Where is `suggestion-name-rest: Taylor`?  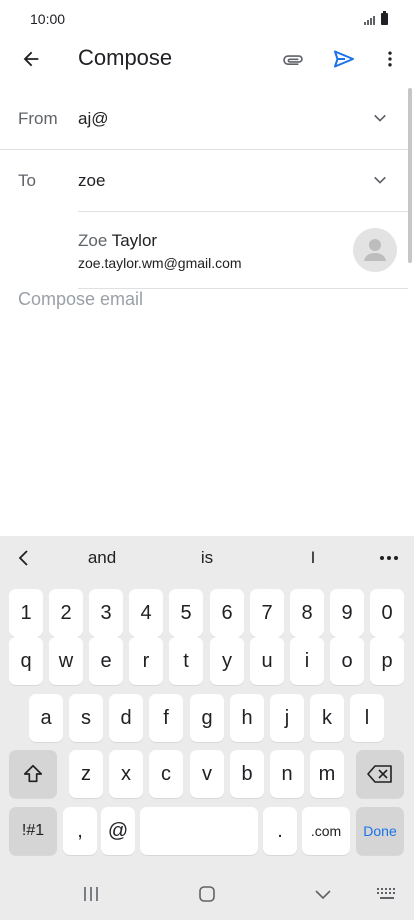 suggestion-name-rest: Taylor is located at coordinates (132, 240).